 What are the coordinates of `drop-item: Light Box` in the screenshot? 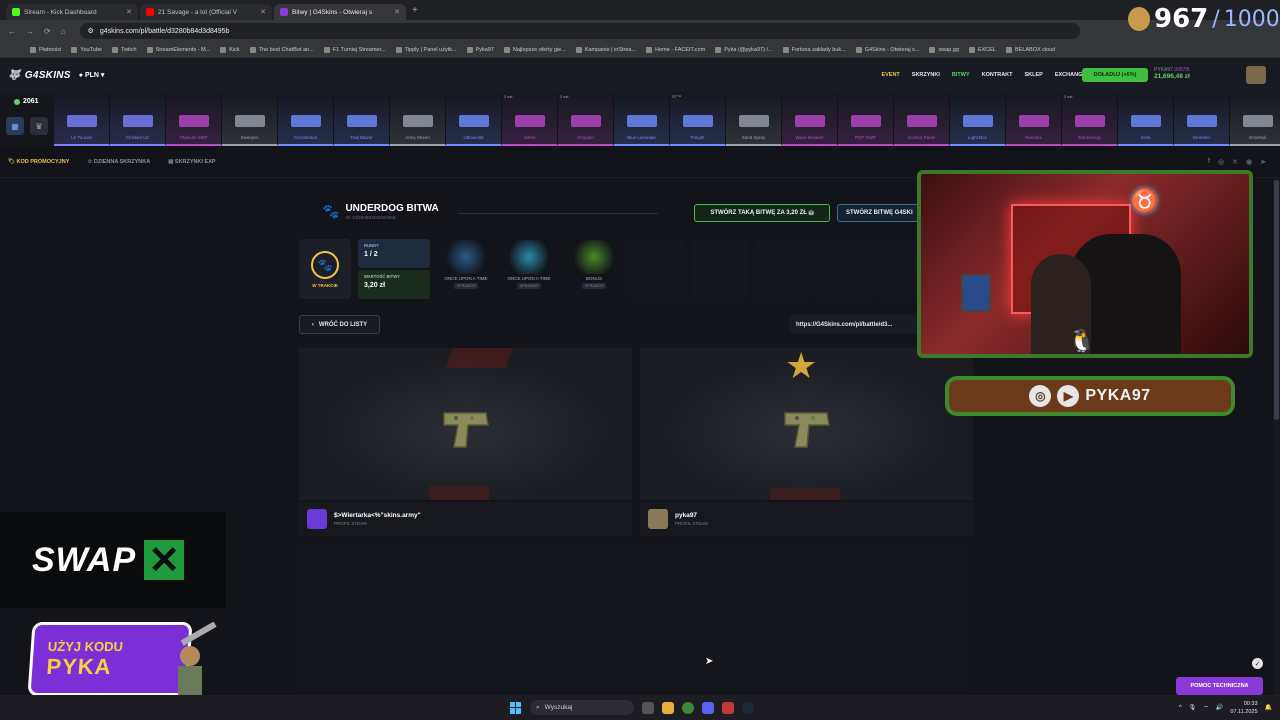 It's located at (978, 119).